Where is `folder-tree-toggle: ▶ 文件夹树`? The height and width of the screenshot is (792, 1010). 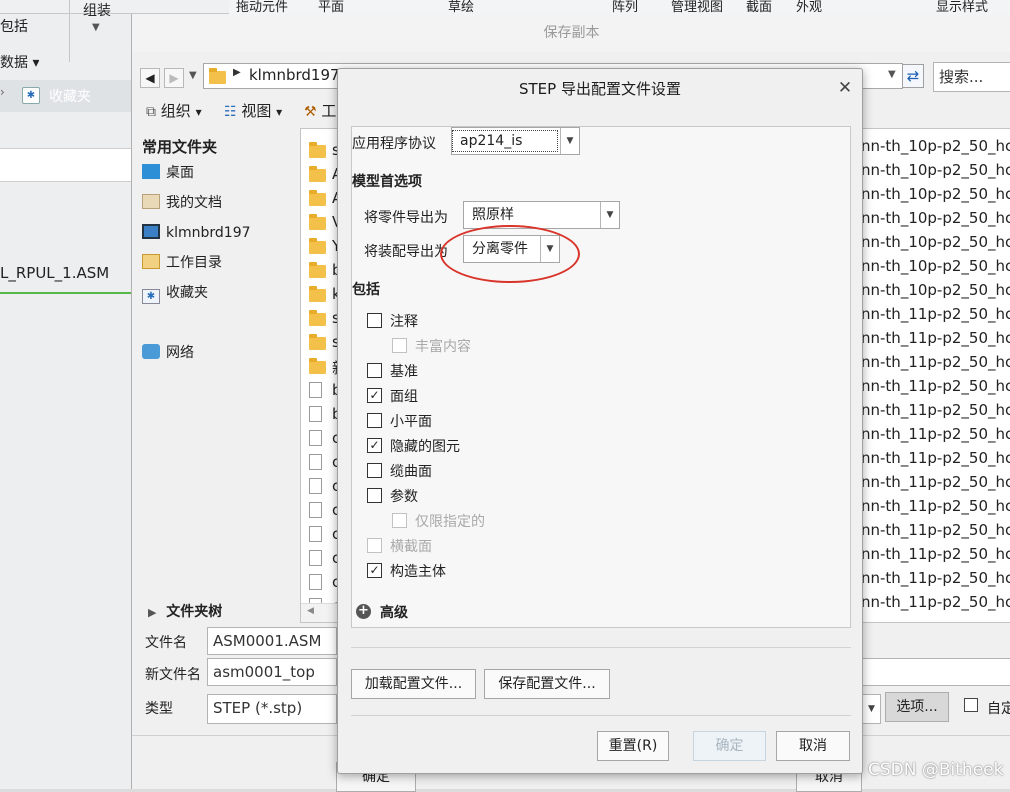 folder-tree-toggle: ▶ 文件夹树 is located at coordinates (185, 611).